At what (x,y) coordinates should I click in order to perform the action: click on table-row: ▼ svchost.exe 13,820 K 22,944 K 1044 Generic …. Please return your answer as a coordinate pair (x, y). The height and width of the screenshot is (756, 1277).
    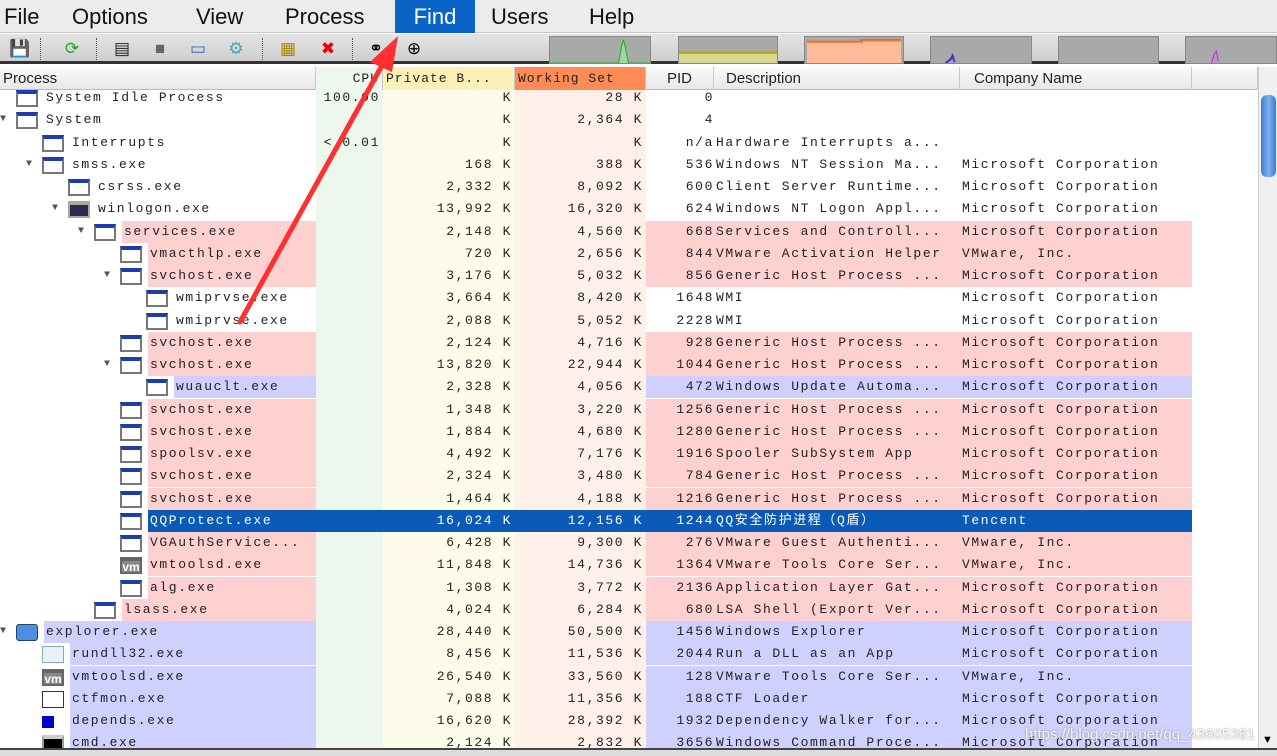
    Looking at the image, I should click on (629, 365).